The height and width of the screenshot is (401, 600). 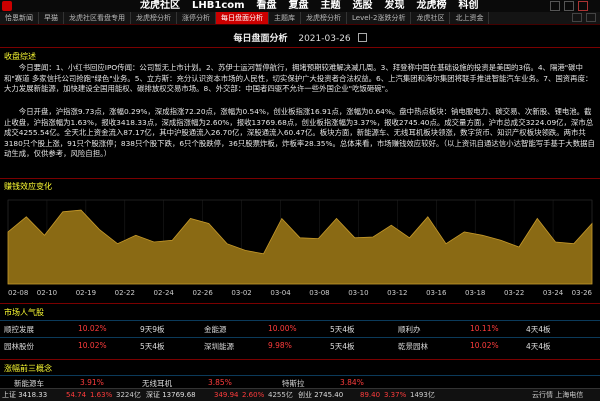 I want to click on status-sz-pct: 2.60%, so click(x=253, y=395).